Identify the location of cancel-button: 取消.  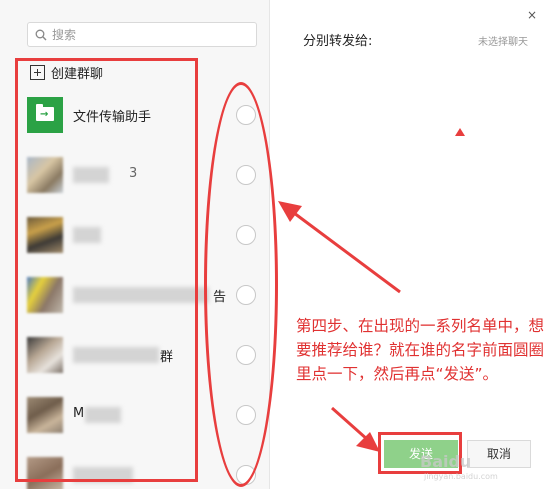
(499, 454).